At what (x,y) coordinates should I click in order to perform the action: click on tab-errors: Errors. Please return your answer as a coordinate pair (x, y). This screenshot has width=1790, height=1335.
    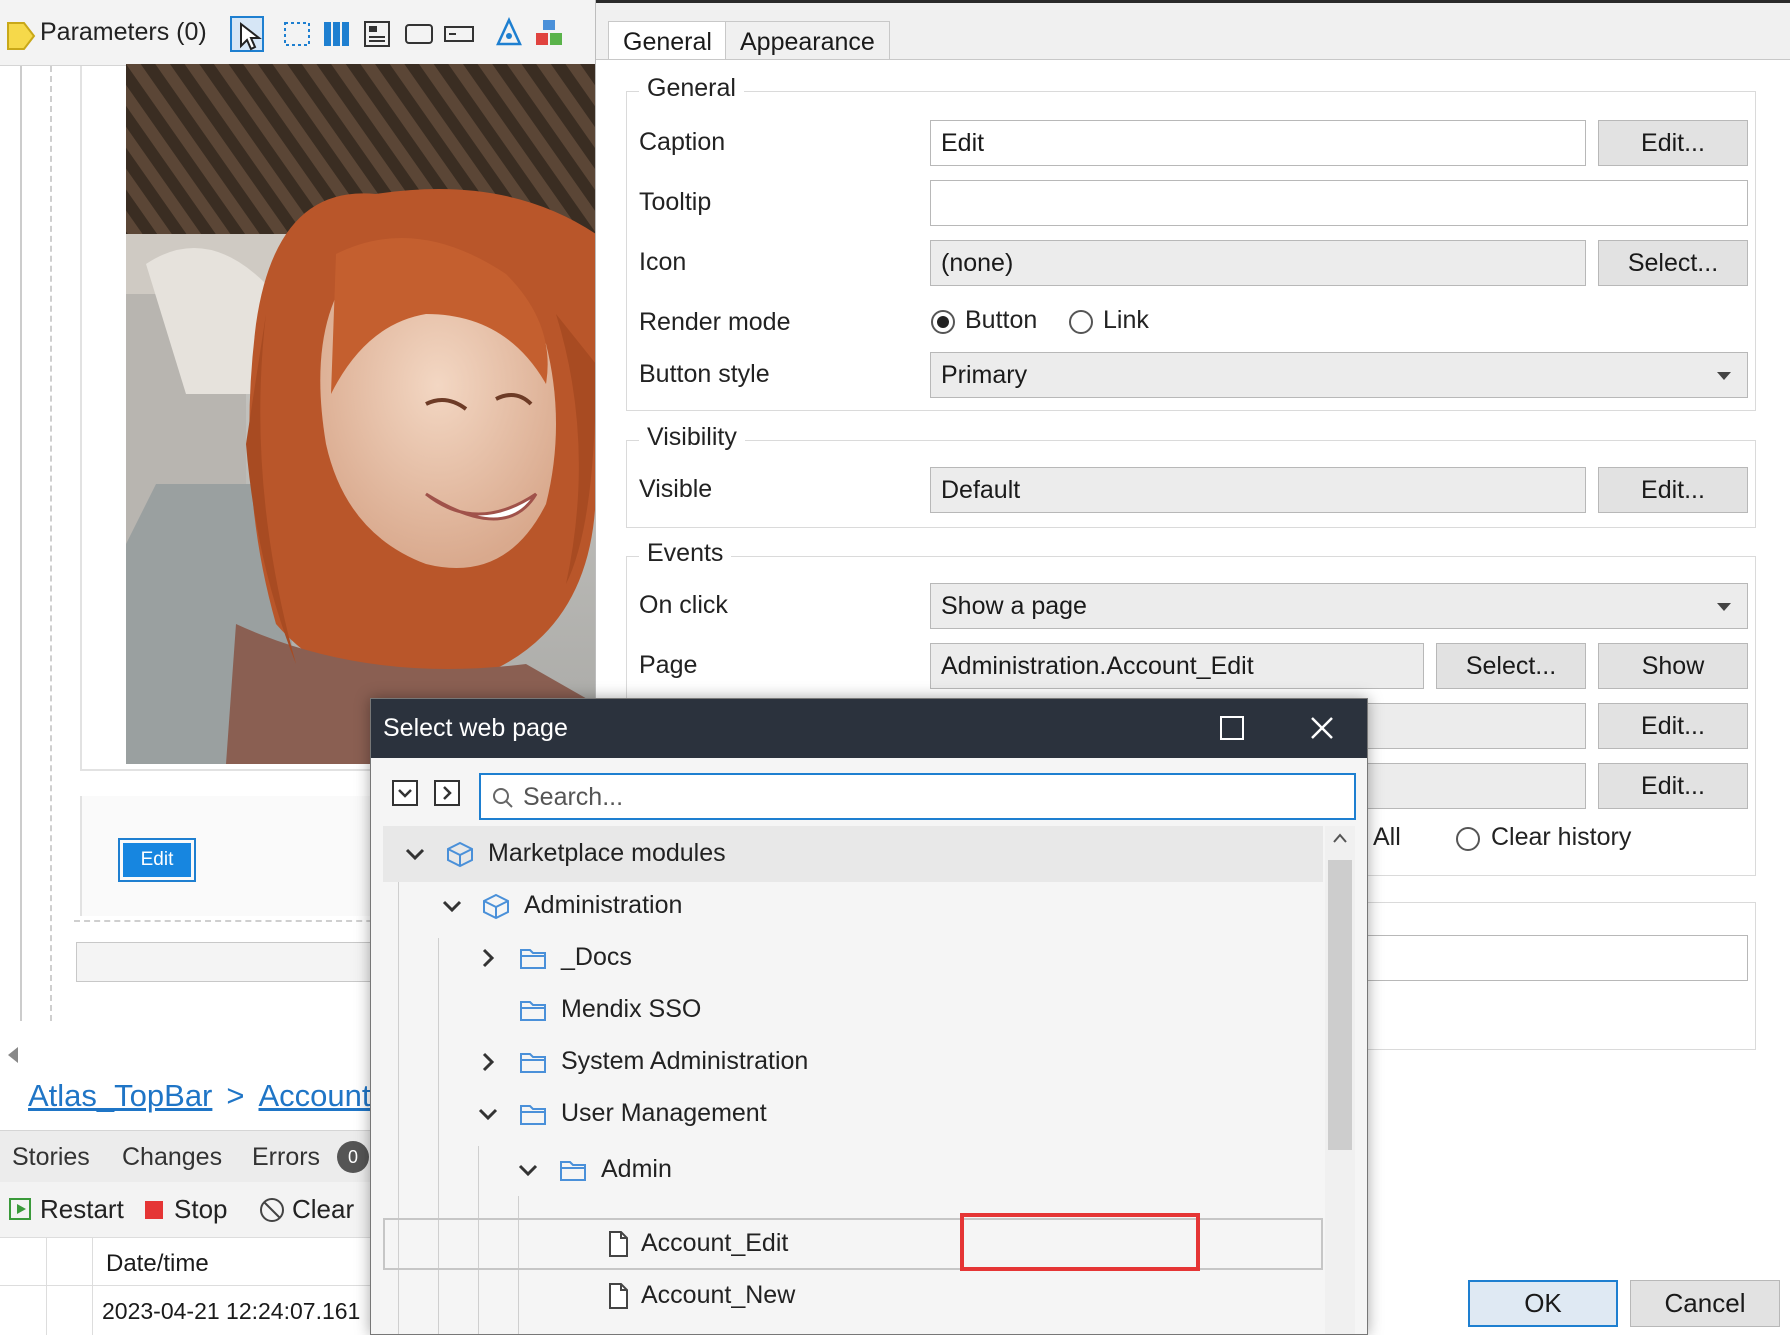
    Looking at the image, I should click on (286, 1157).